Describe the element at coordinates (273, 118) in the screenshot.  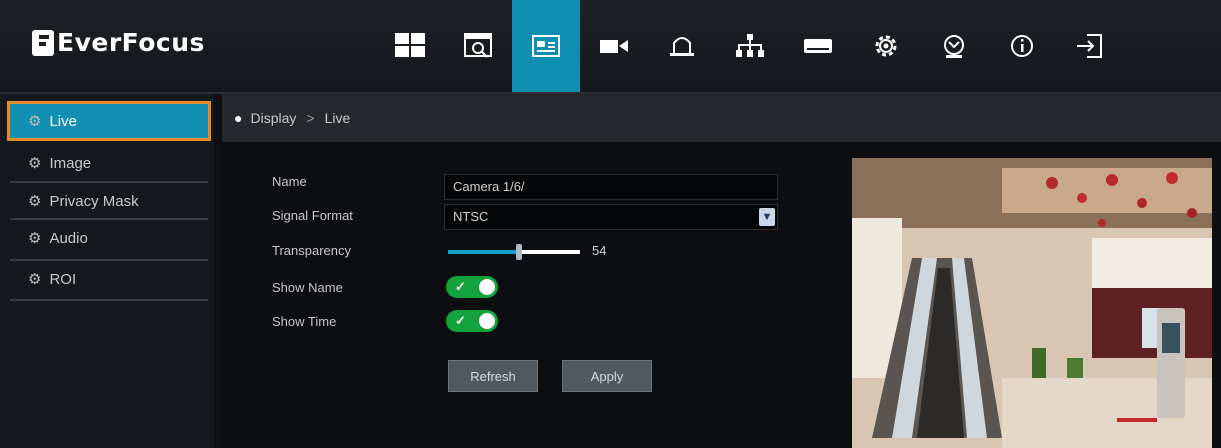
I see `breadcrumb-root: Display` at that location.